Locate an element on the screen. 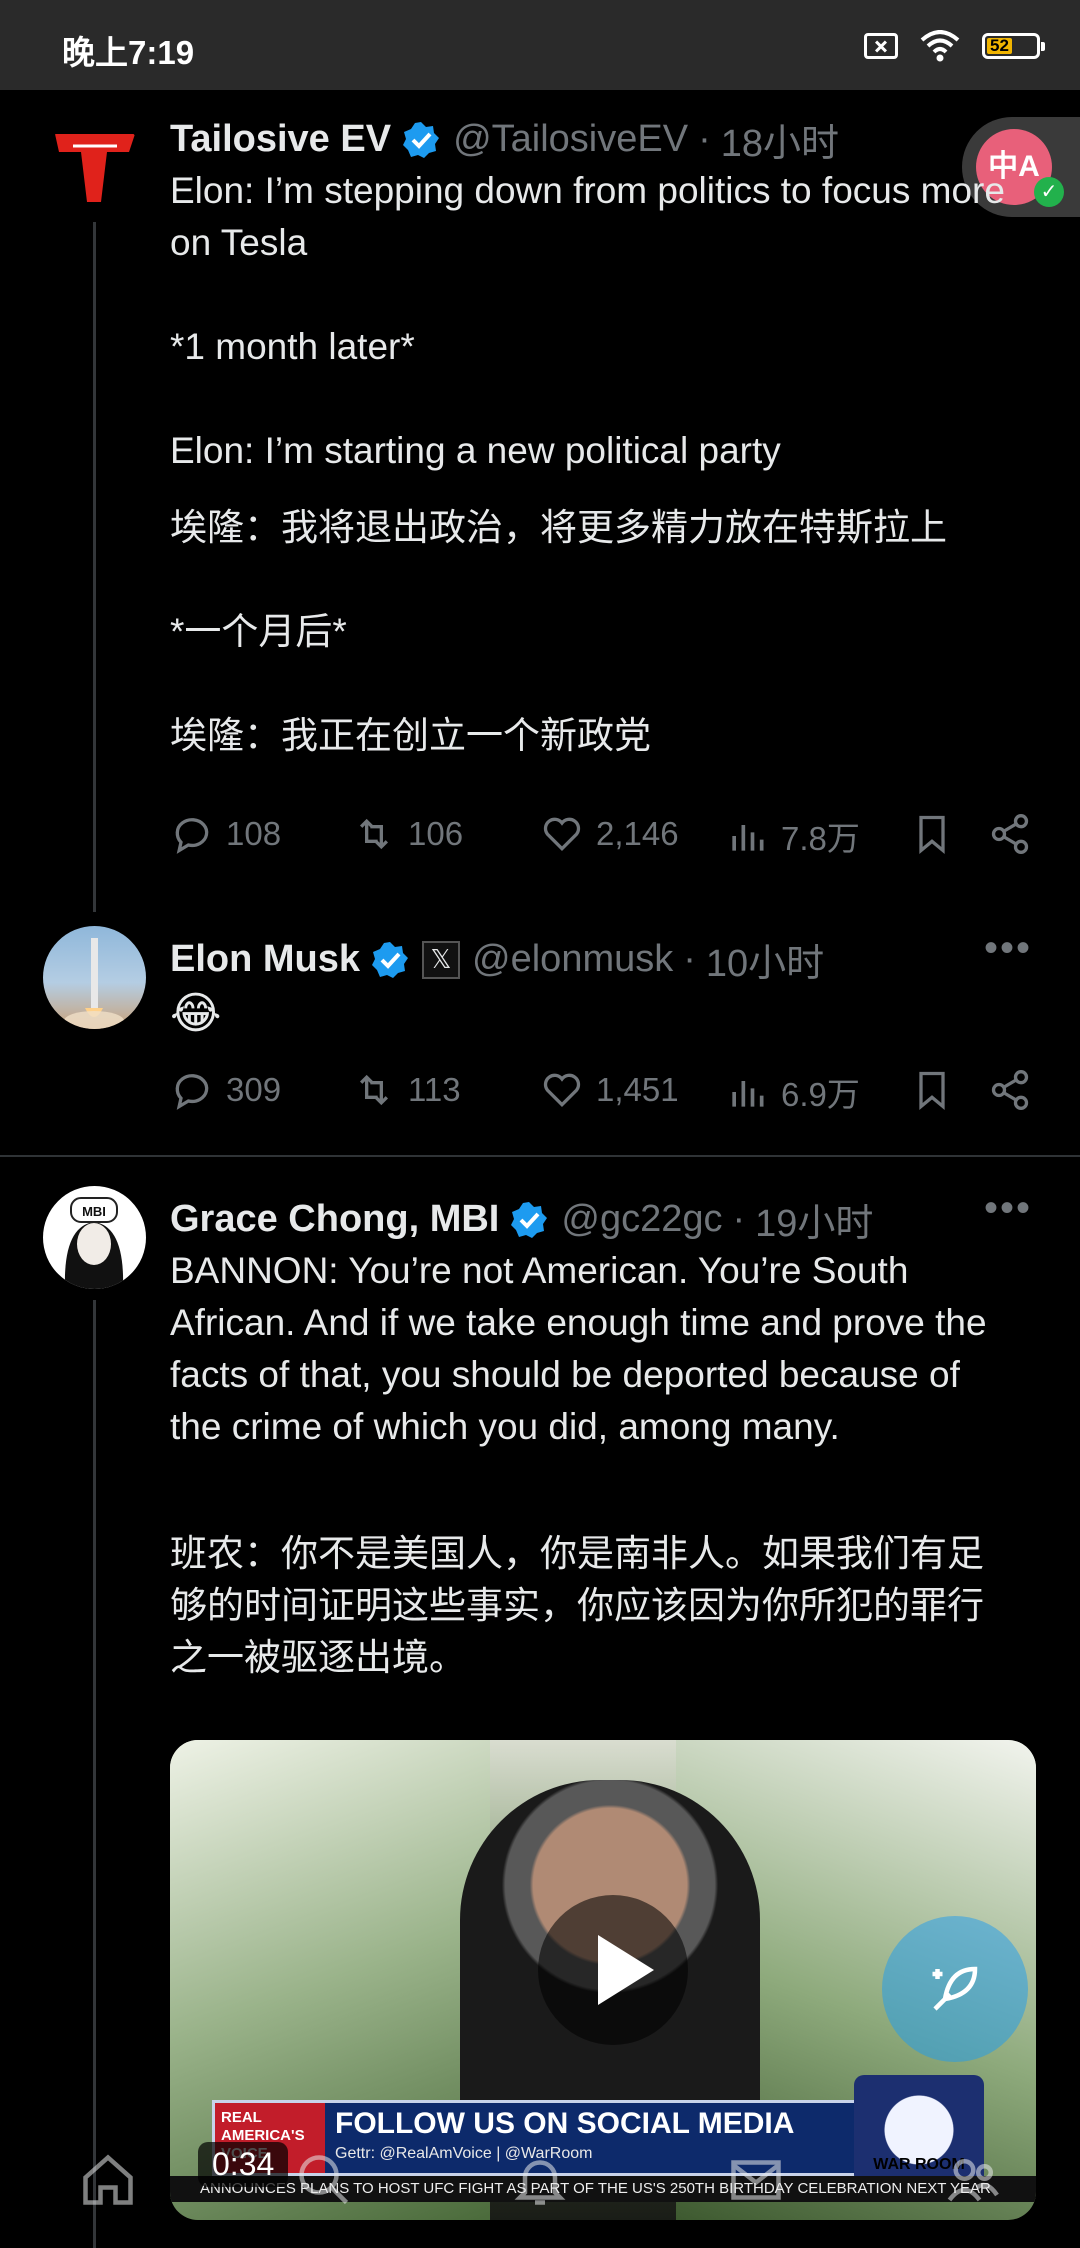 The height and width of the screenshot is (2248, 1080). no-sim-icon is located at coordinates (881, 46).